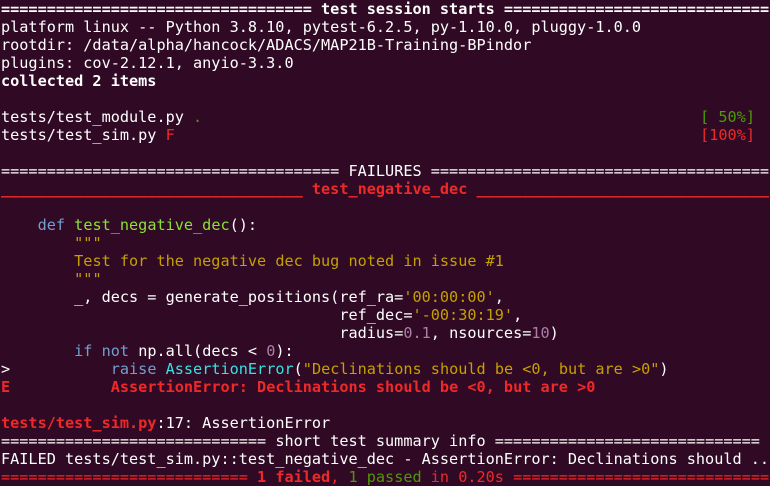 The image size is (770, 486). Describe the element at coordinates (198, 351) in the screenshot. I see `code-text: np.all(decs <` at that location.